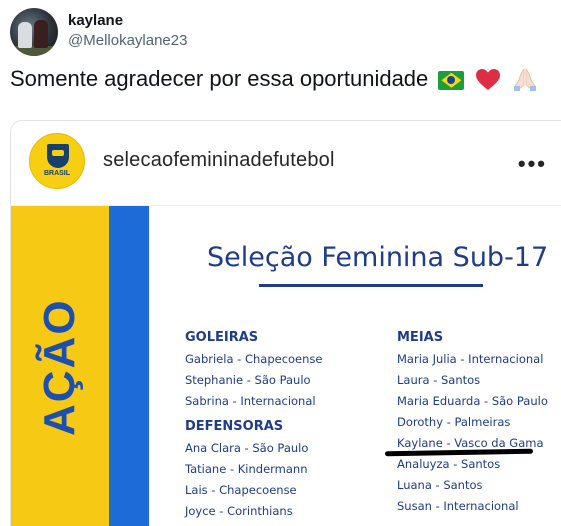  What do you see at coordinates (280, 32) in the screenshot?
I see `tweet-header: kaylane @Mellokaylane23` at bounding box center [280, 32].